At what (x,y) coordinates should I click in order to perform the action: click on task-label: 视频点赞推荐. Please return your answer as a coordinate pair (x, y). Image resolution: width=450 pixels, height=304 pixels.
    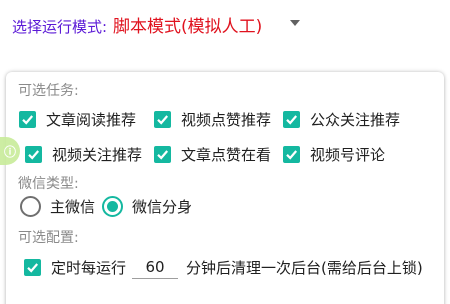
    Looking at the image, I should click on (226, 120).